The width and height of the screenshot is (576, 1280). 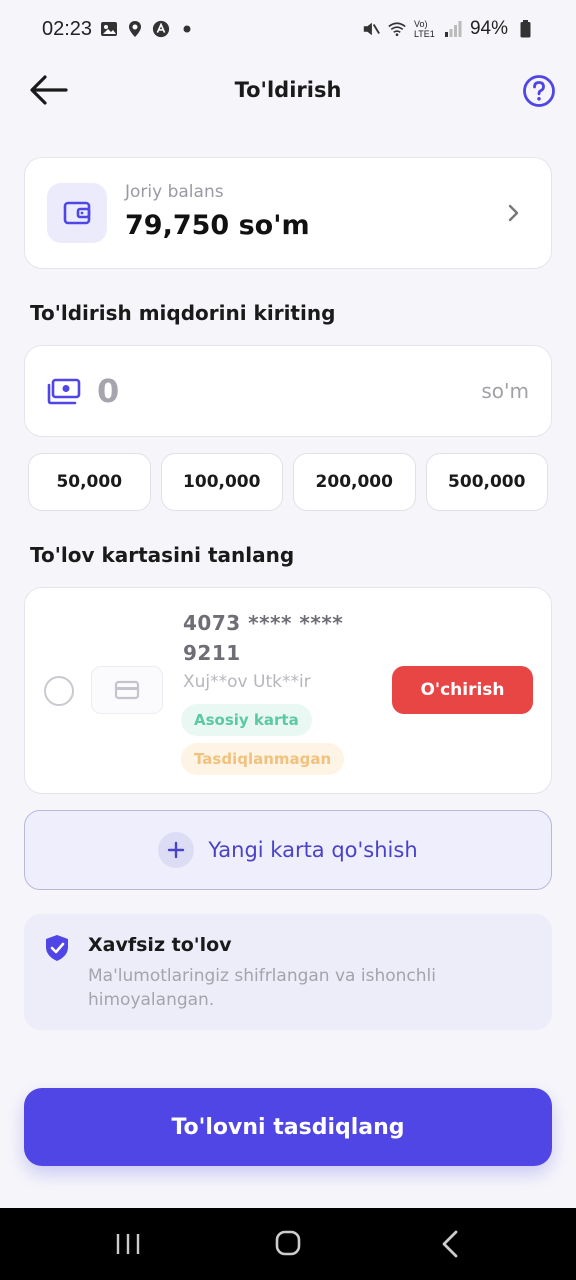 I want to click on cash-icon, so click(x=64, y=392).